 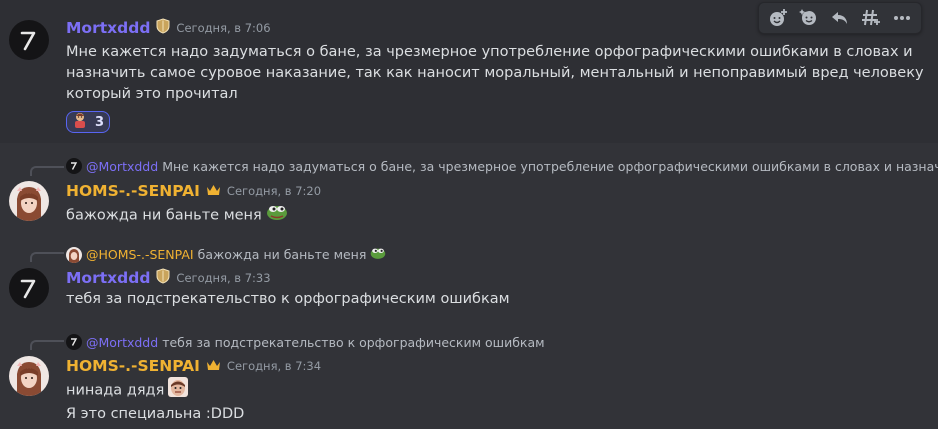 What do you see at coordinates (778, 18) in the screenshot?
I see `add-reaction-icon` at bounding box center [778, 18].